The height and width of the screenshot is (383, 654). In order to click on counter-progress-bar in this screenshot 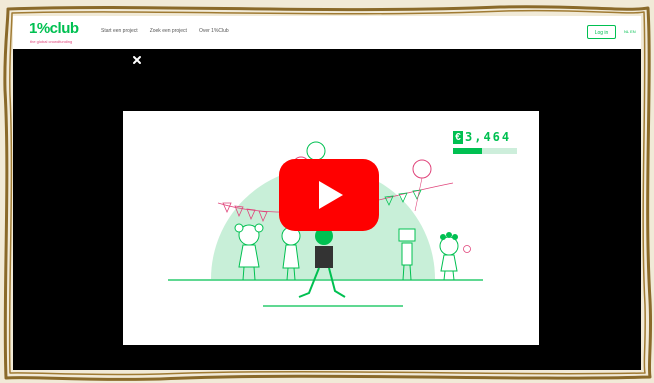, I will do `click(485, 151)`.